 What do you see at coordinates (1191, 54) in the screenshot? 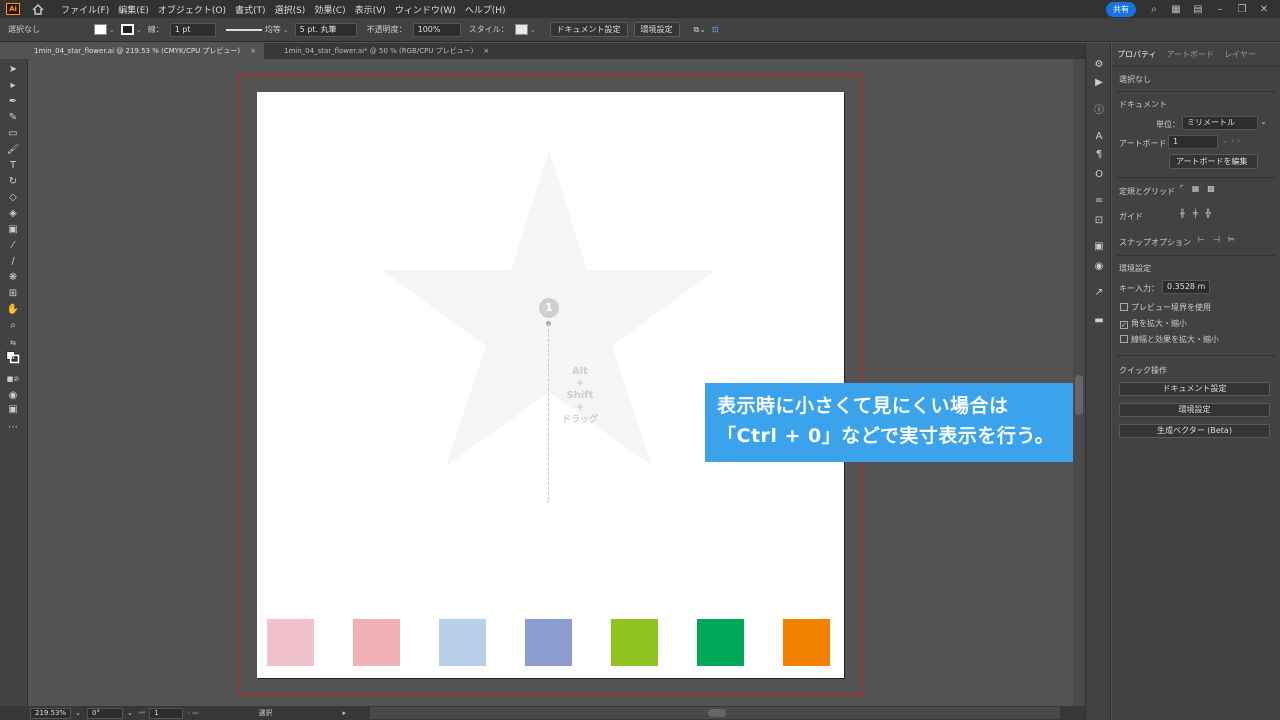
I see `tab-artboards: アートボード` at bounding box center [1191, 54].